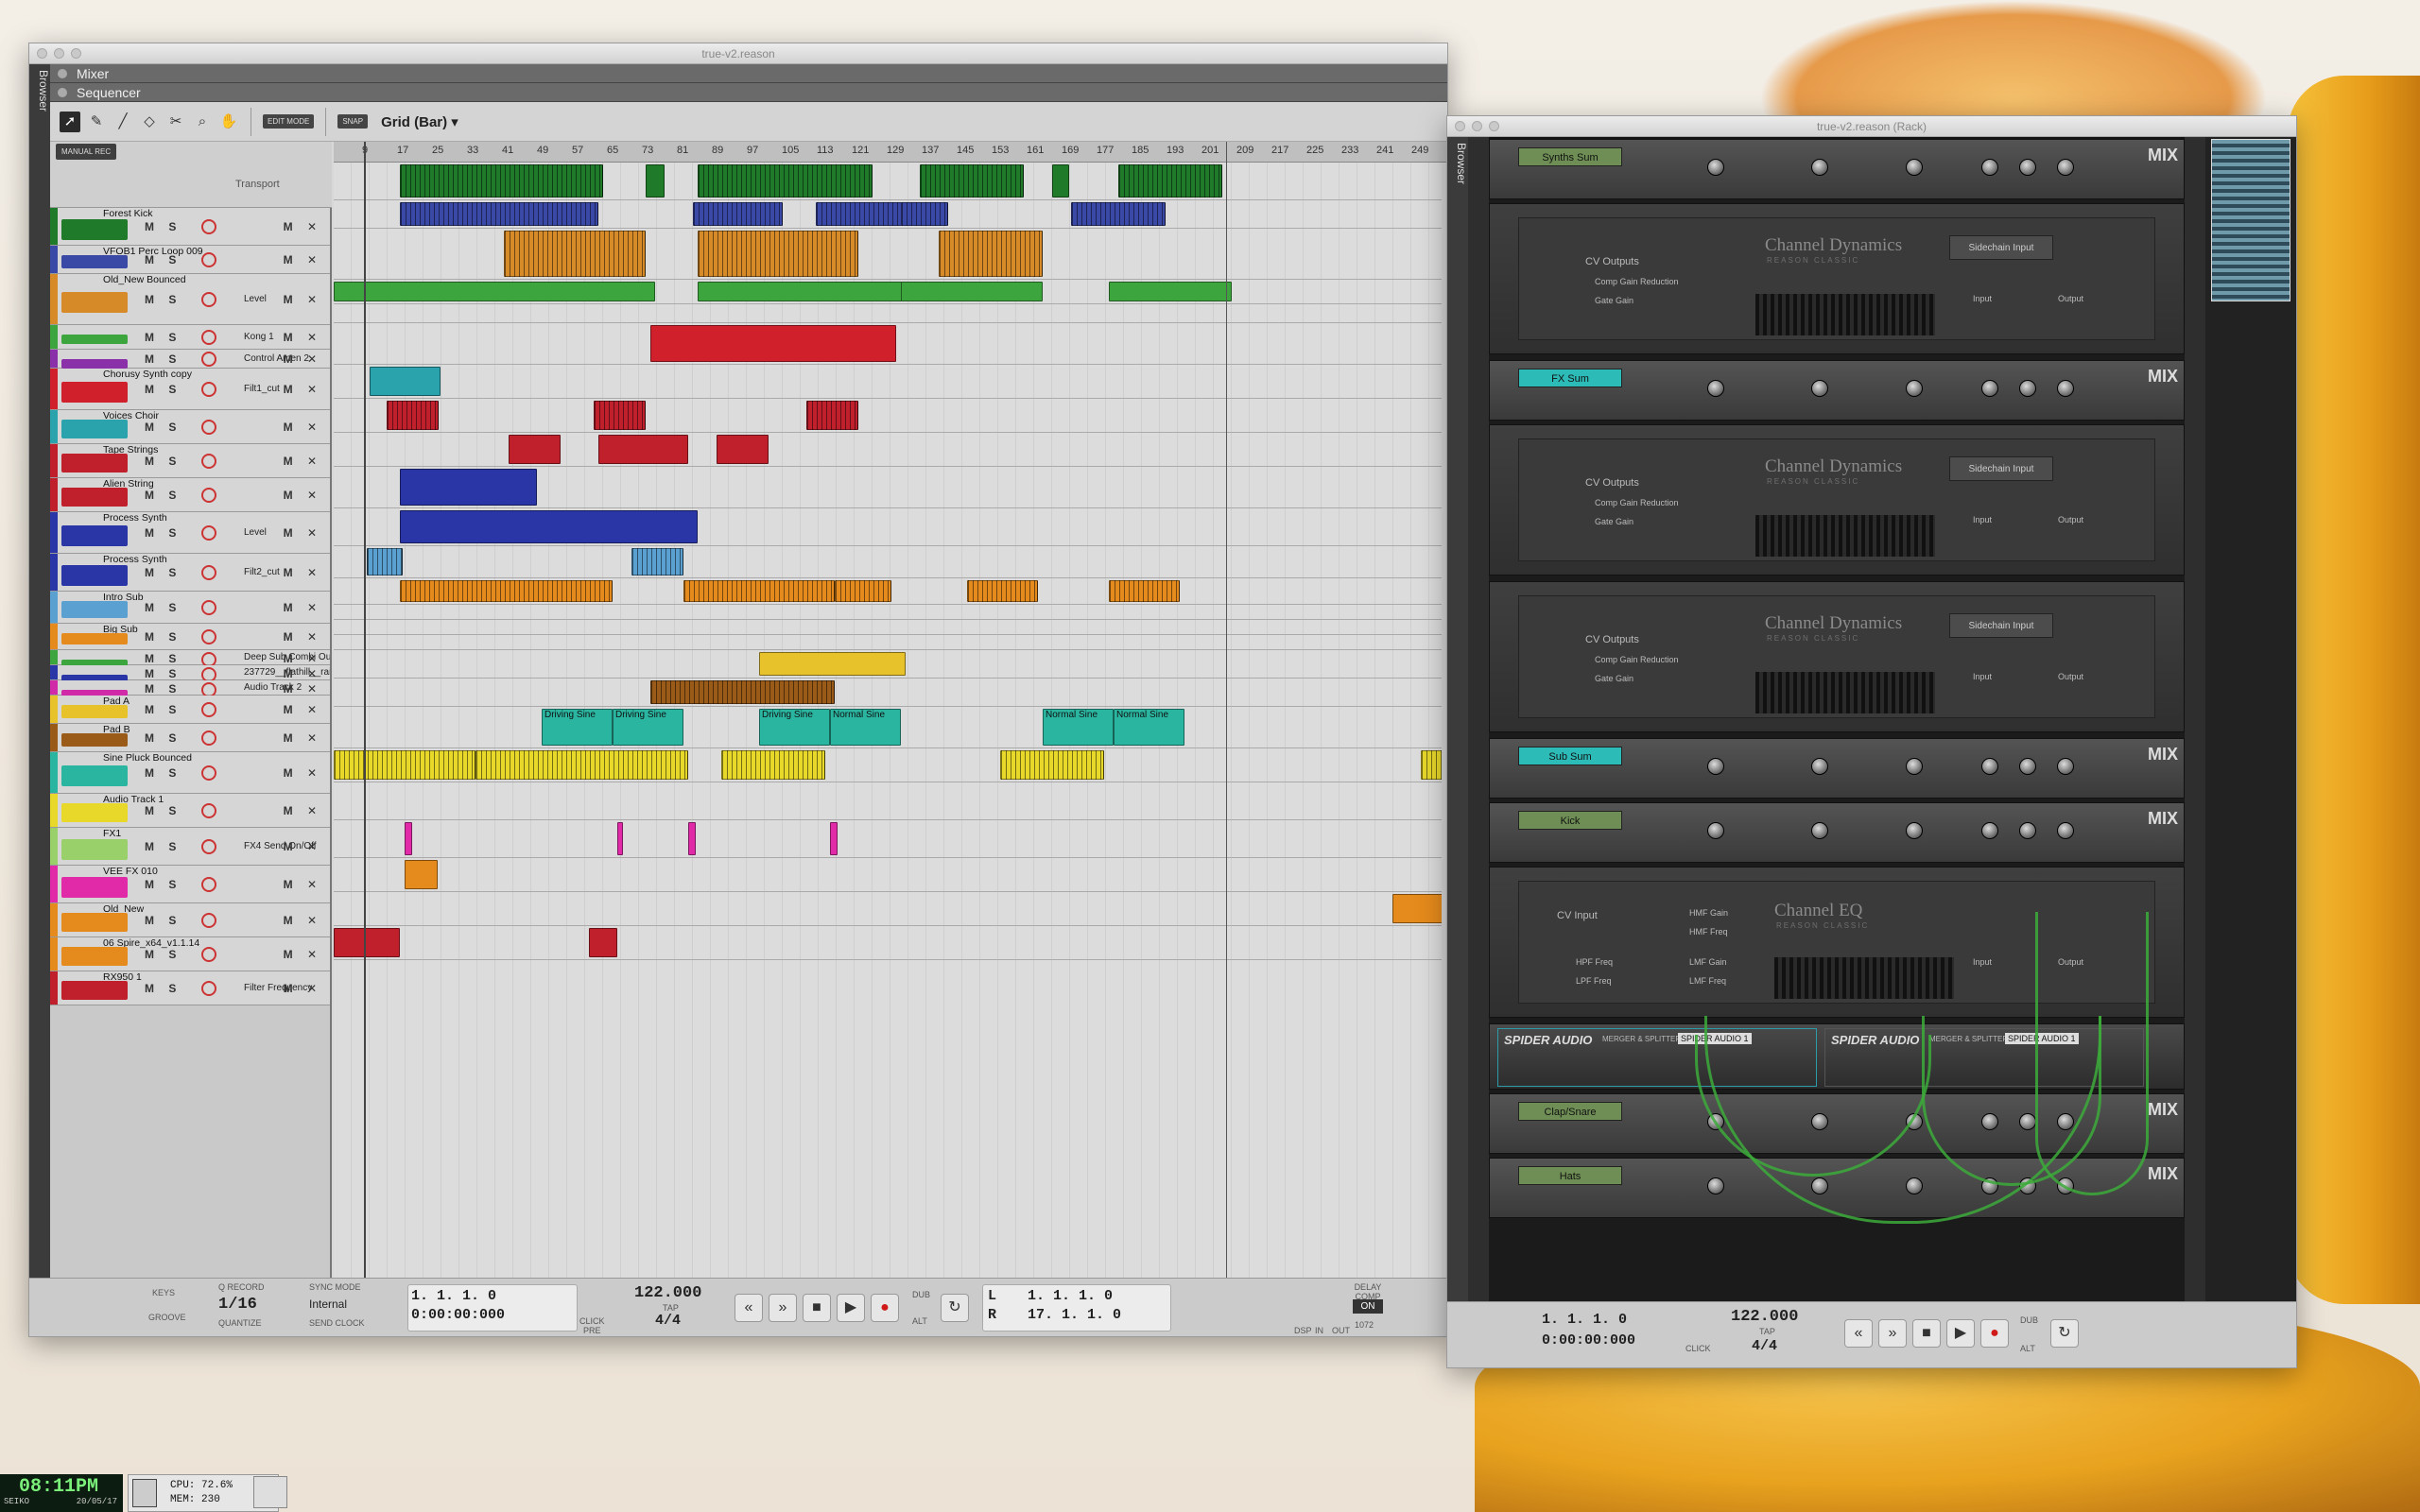 The image size is (2420, 1512). Describe the element at coordinates (96, 122) in the screenshot. I see `pencil-tool-icon: ✎` at that location.